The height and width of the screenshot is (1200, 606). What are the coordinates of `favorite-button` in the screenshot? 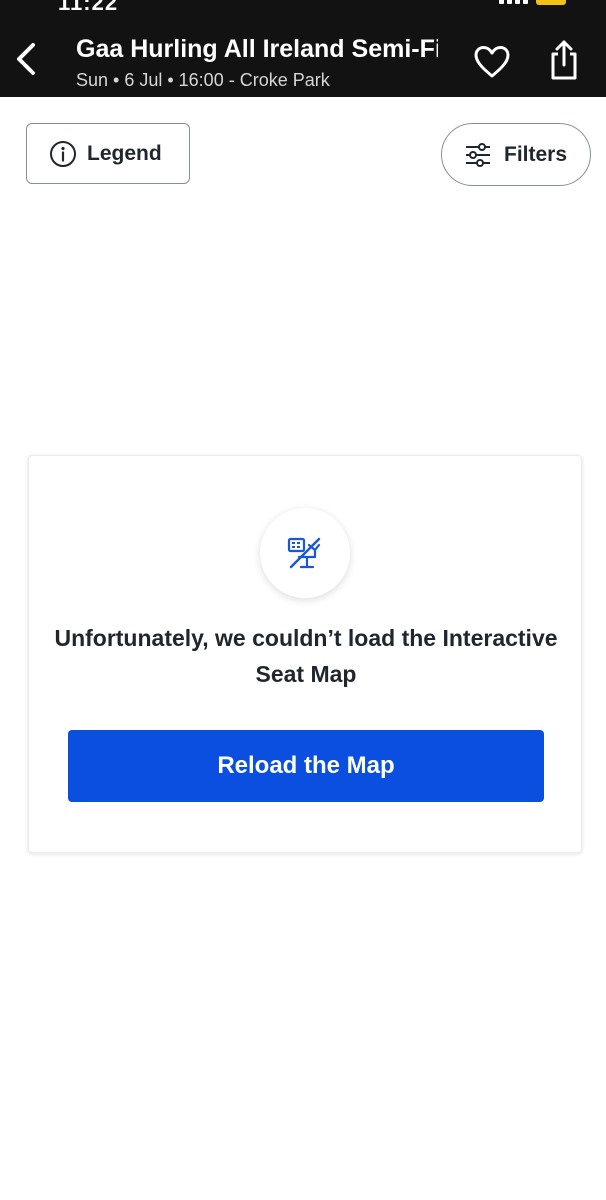 It's located at (492, 62).